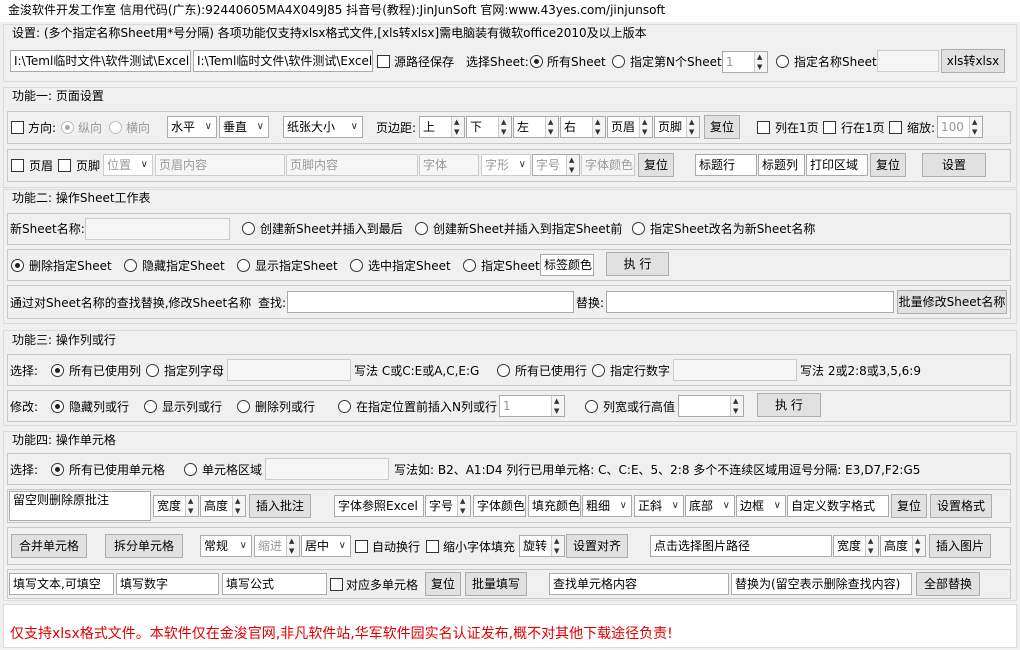  I want to click on tab-color-radio, so click(469, 265).